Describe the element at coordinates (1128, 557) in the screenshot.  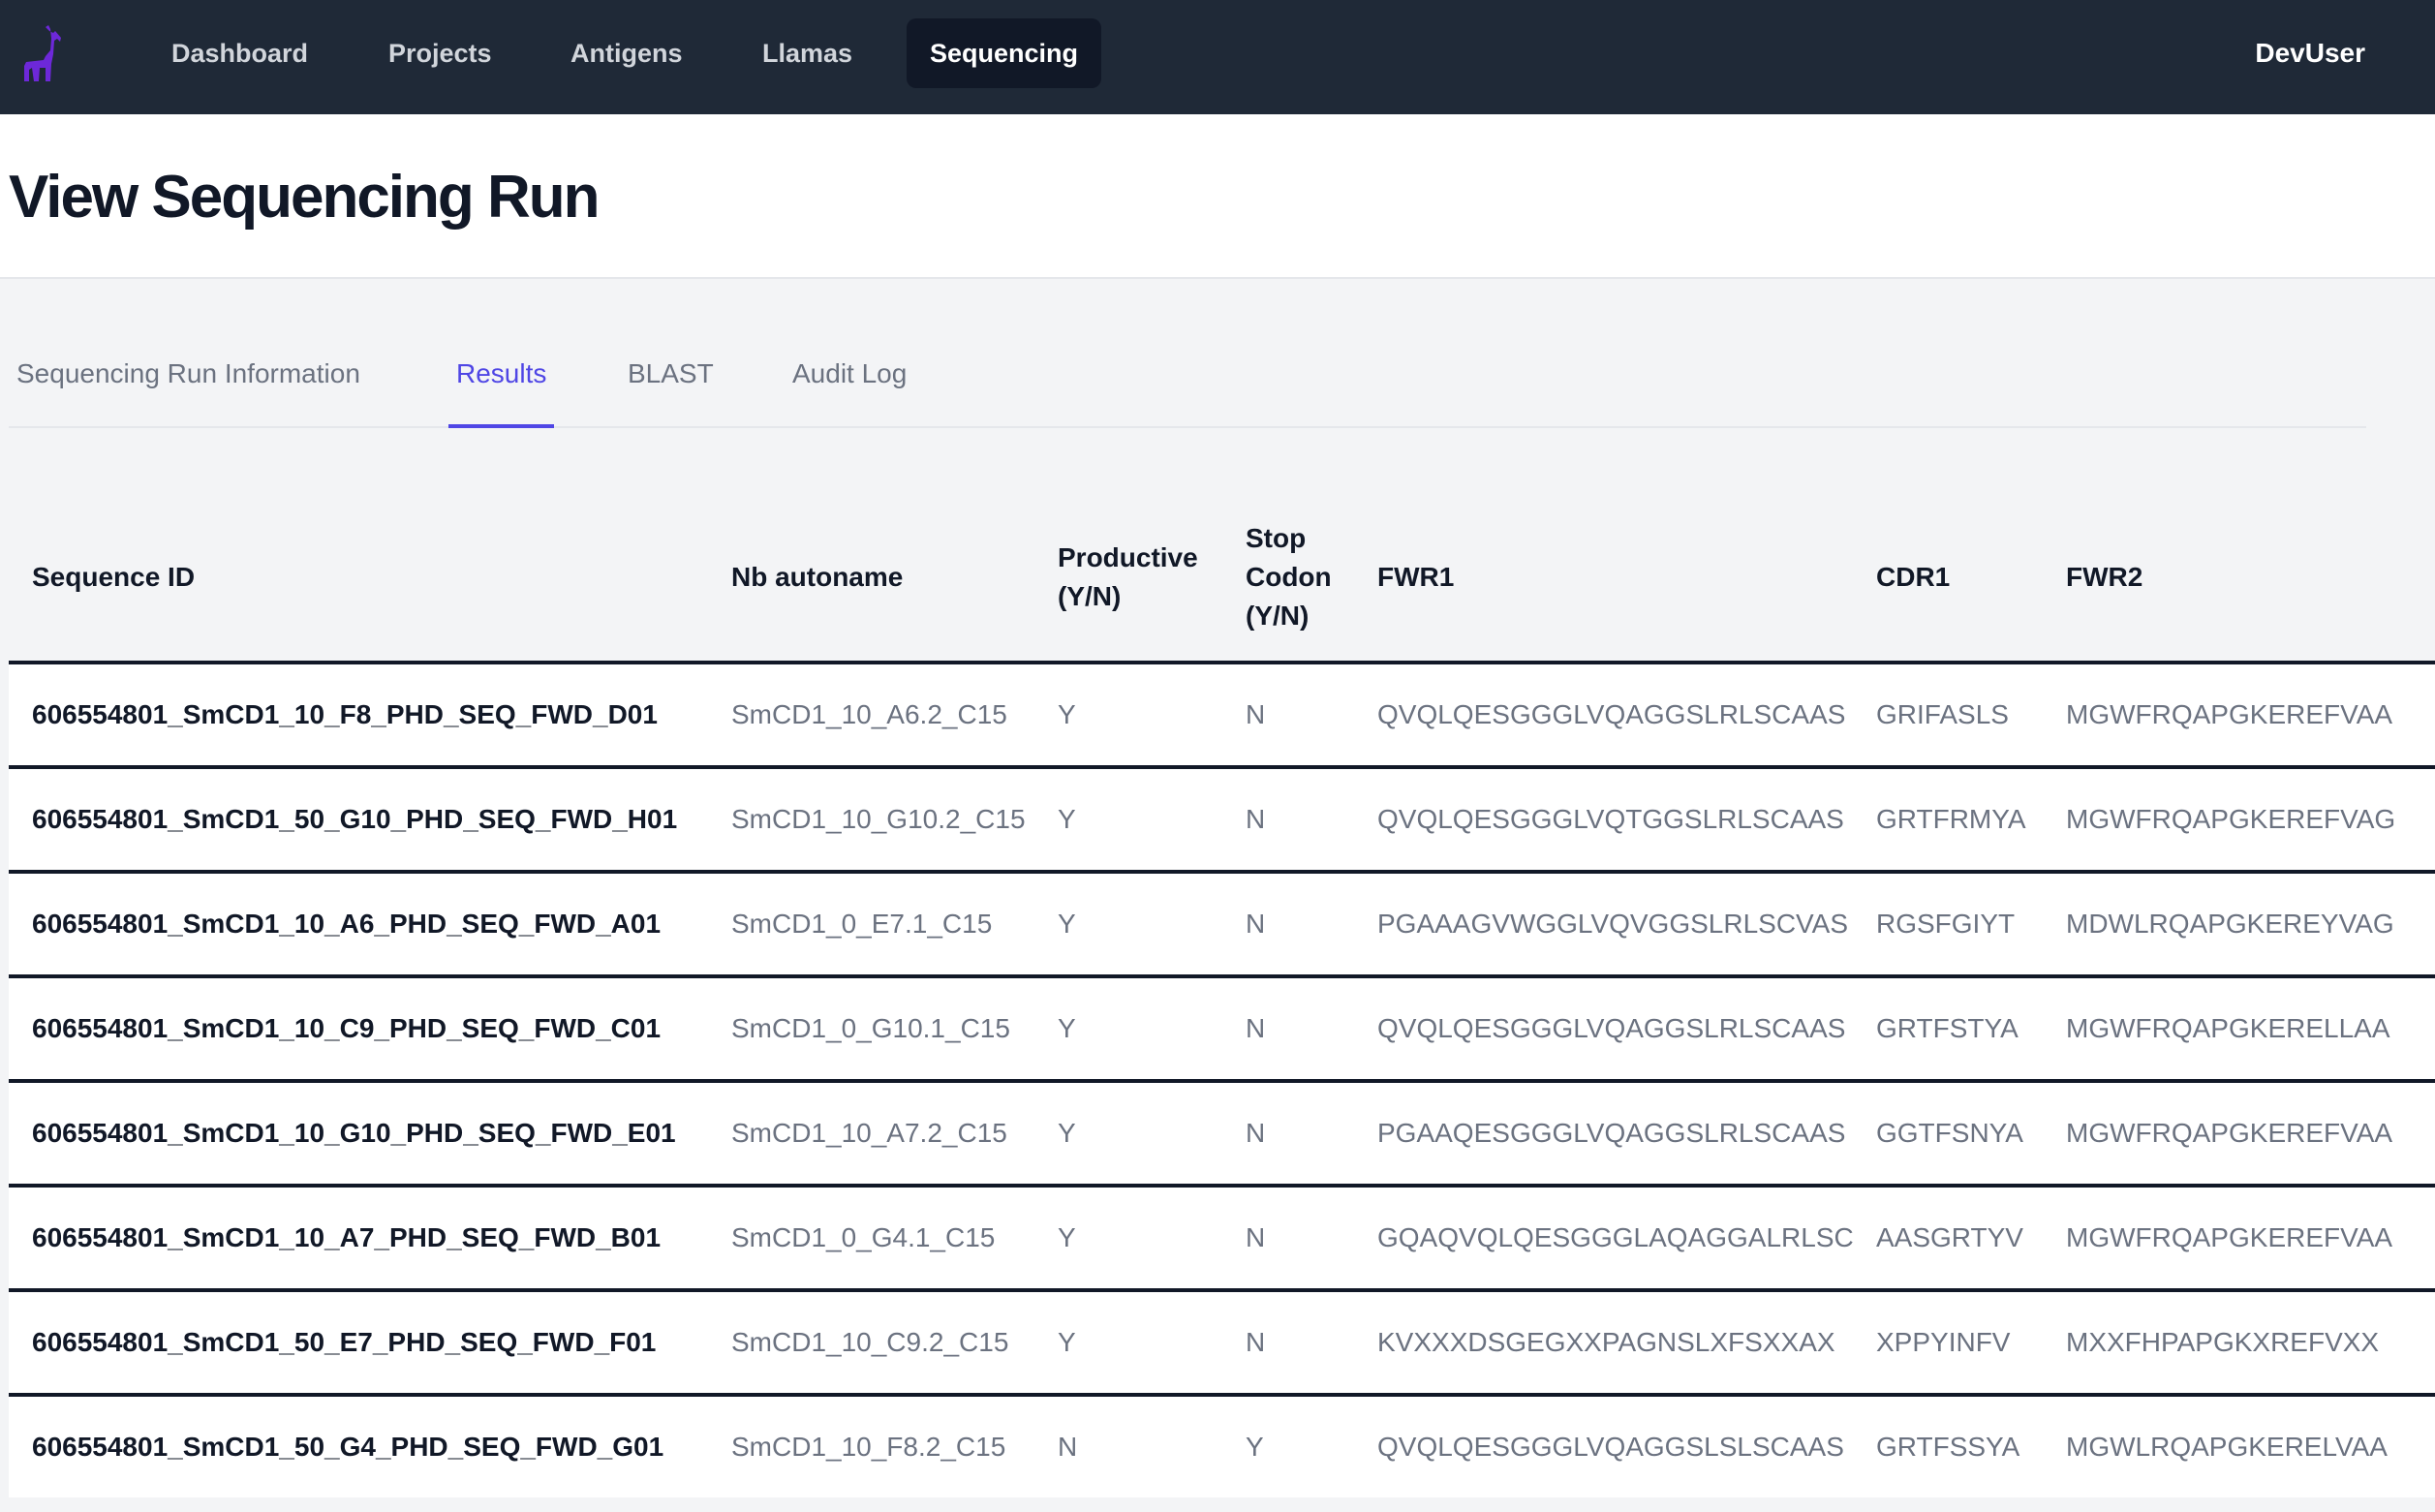
I see `header-text: Productive` at that location.